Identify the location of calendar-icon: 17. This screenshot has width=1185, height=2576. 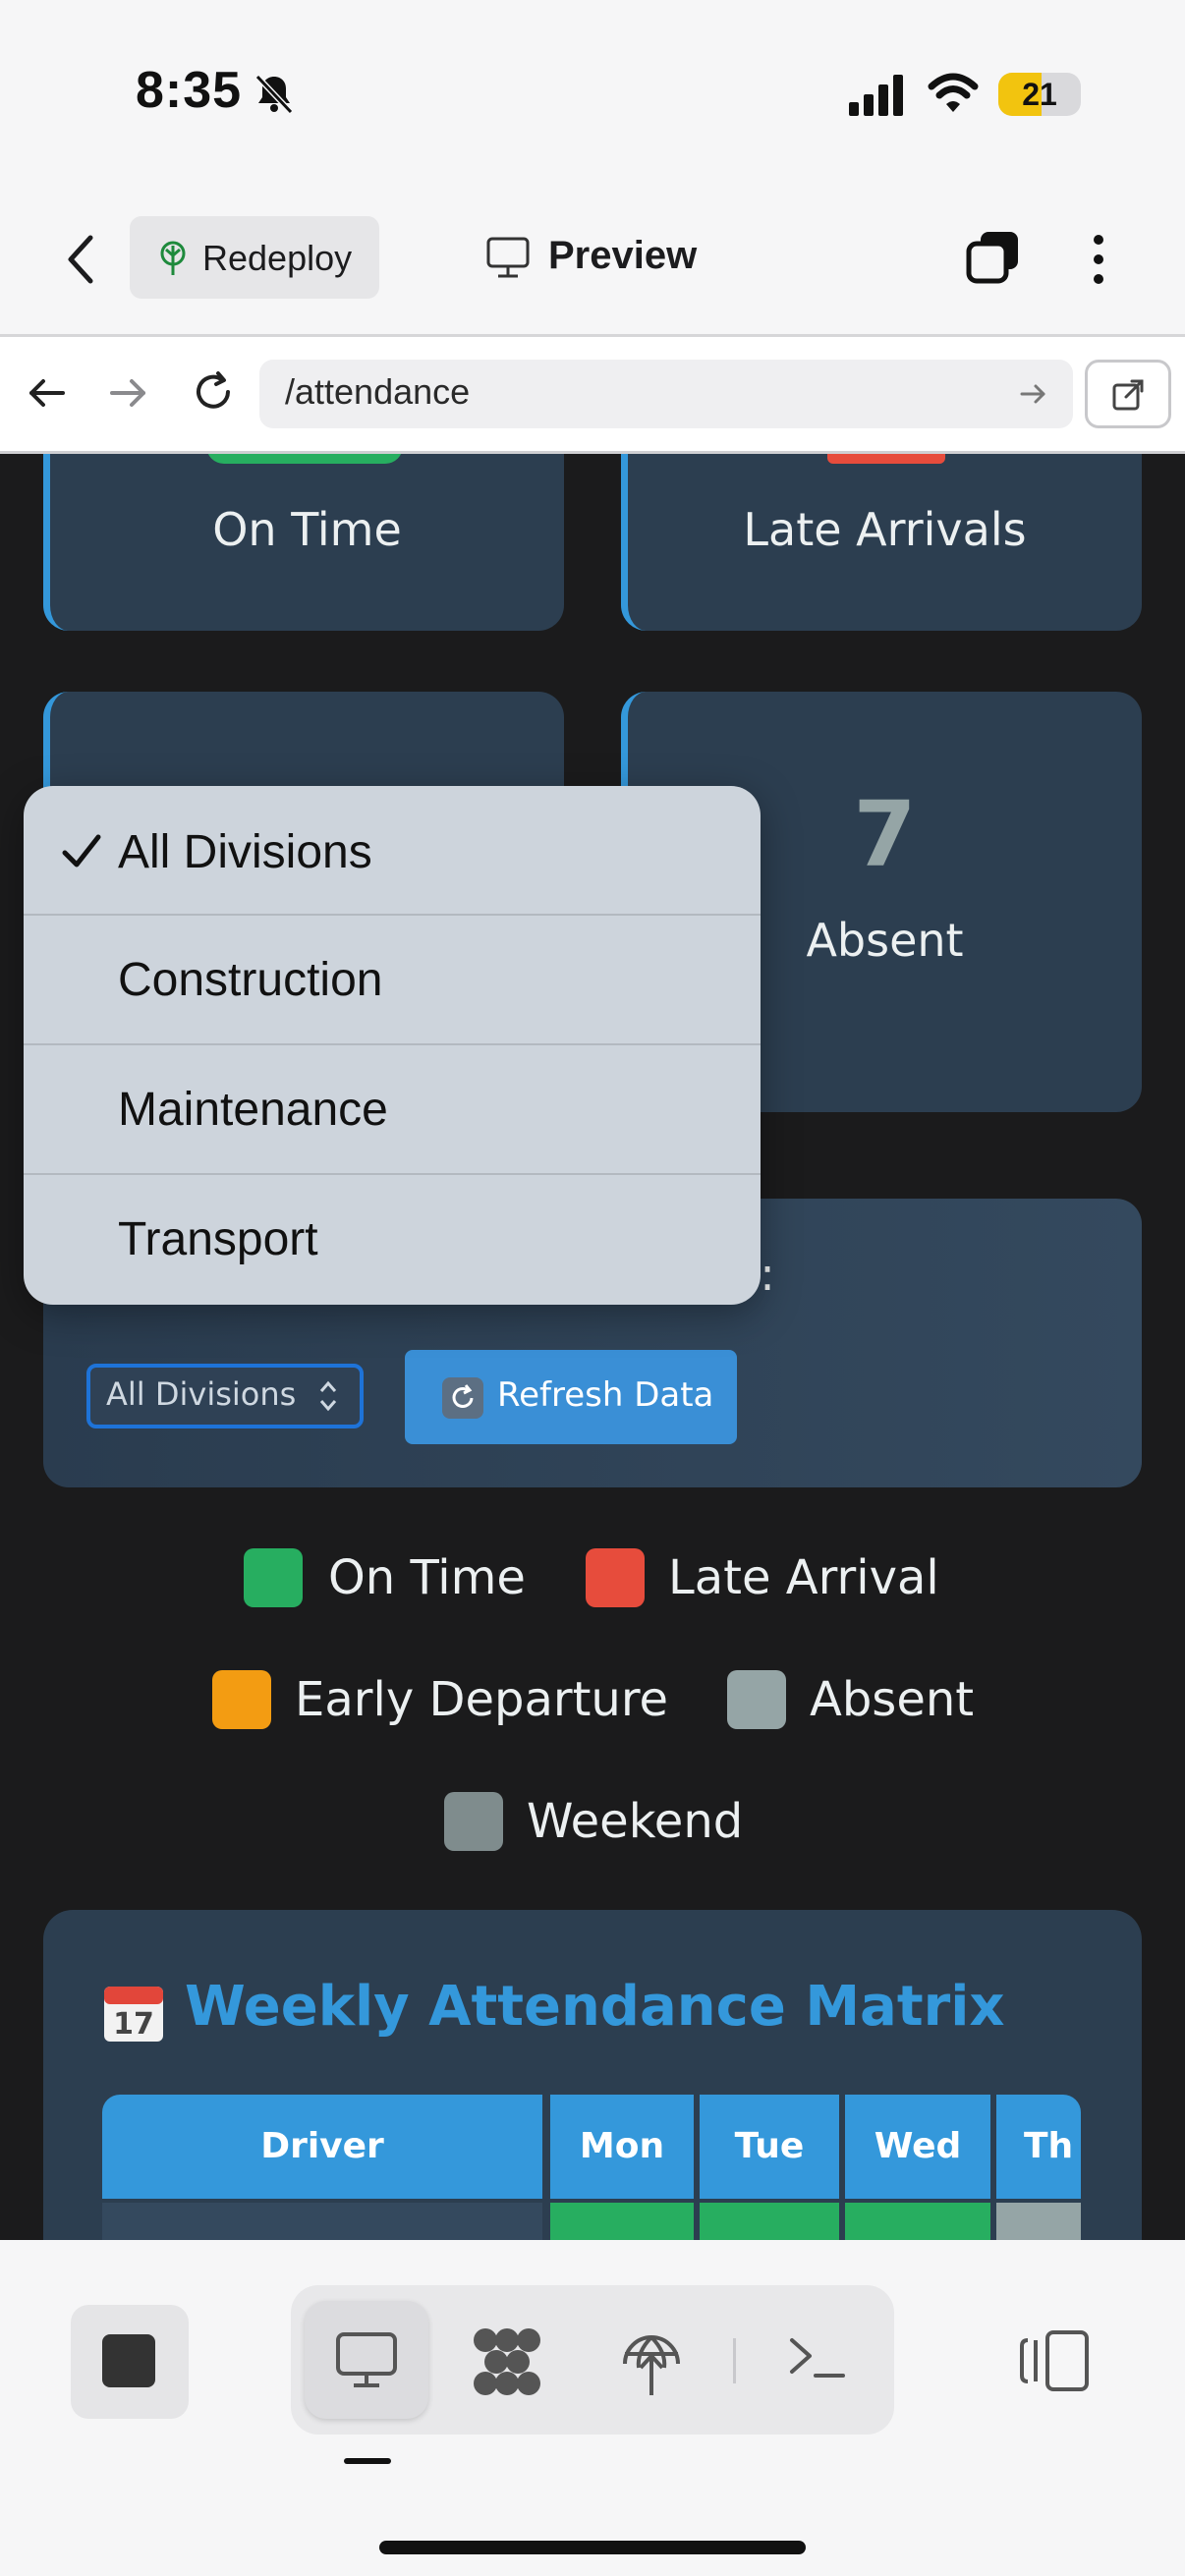
(134, 2014).